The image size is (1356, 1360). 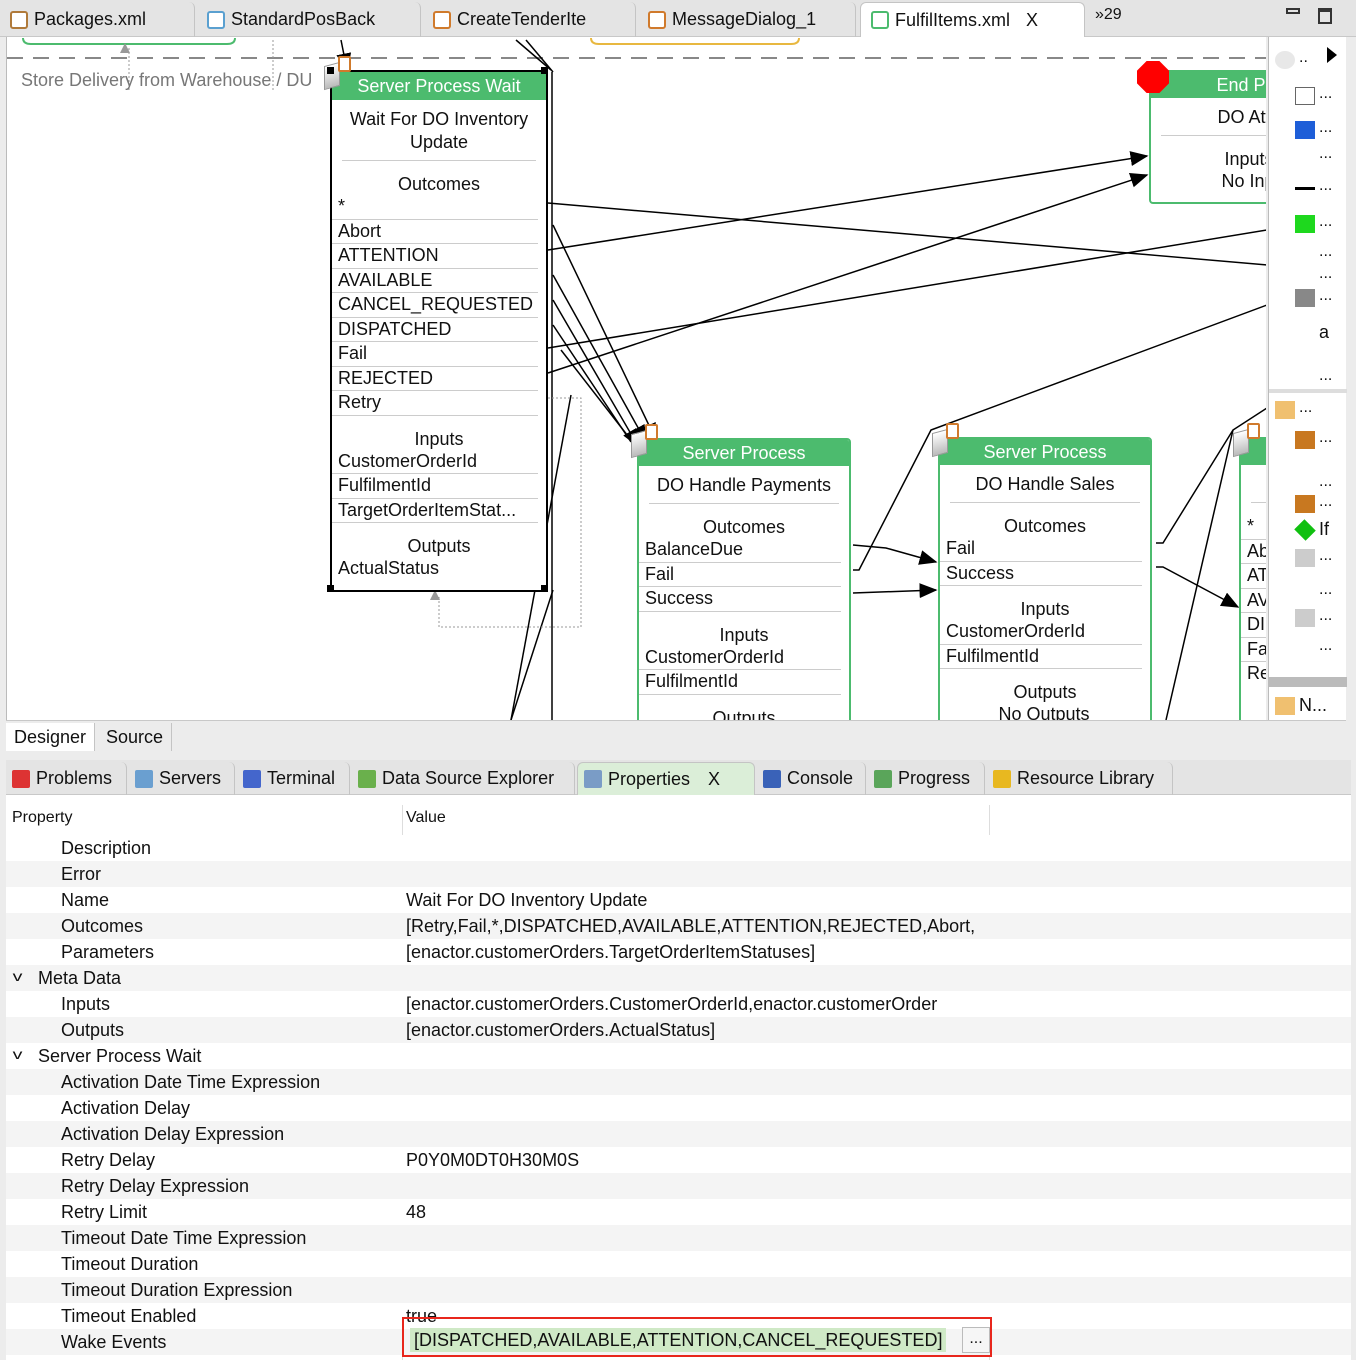 What do you see at coordinates (678, 1108) in the screenshot?
I see `property-row: Activation Delay` at bounding box center [678, 1108].